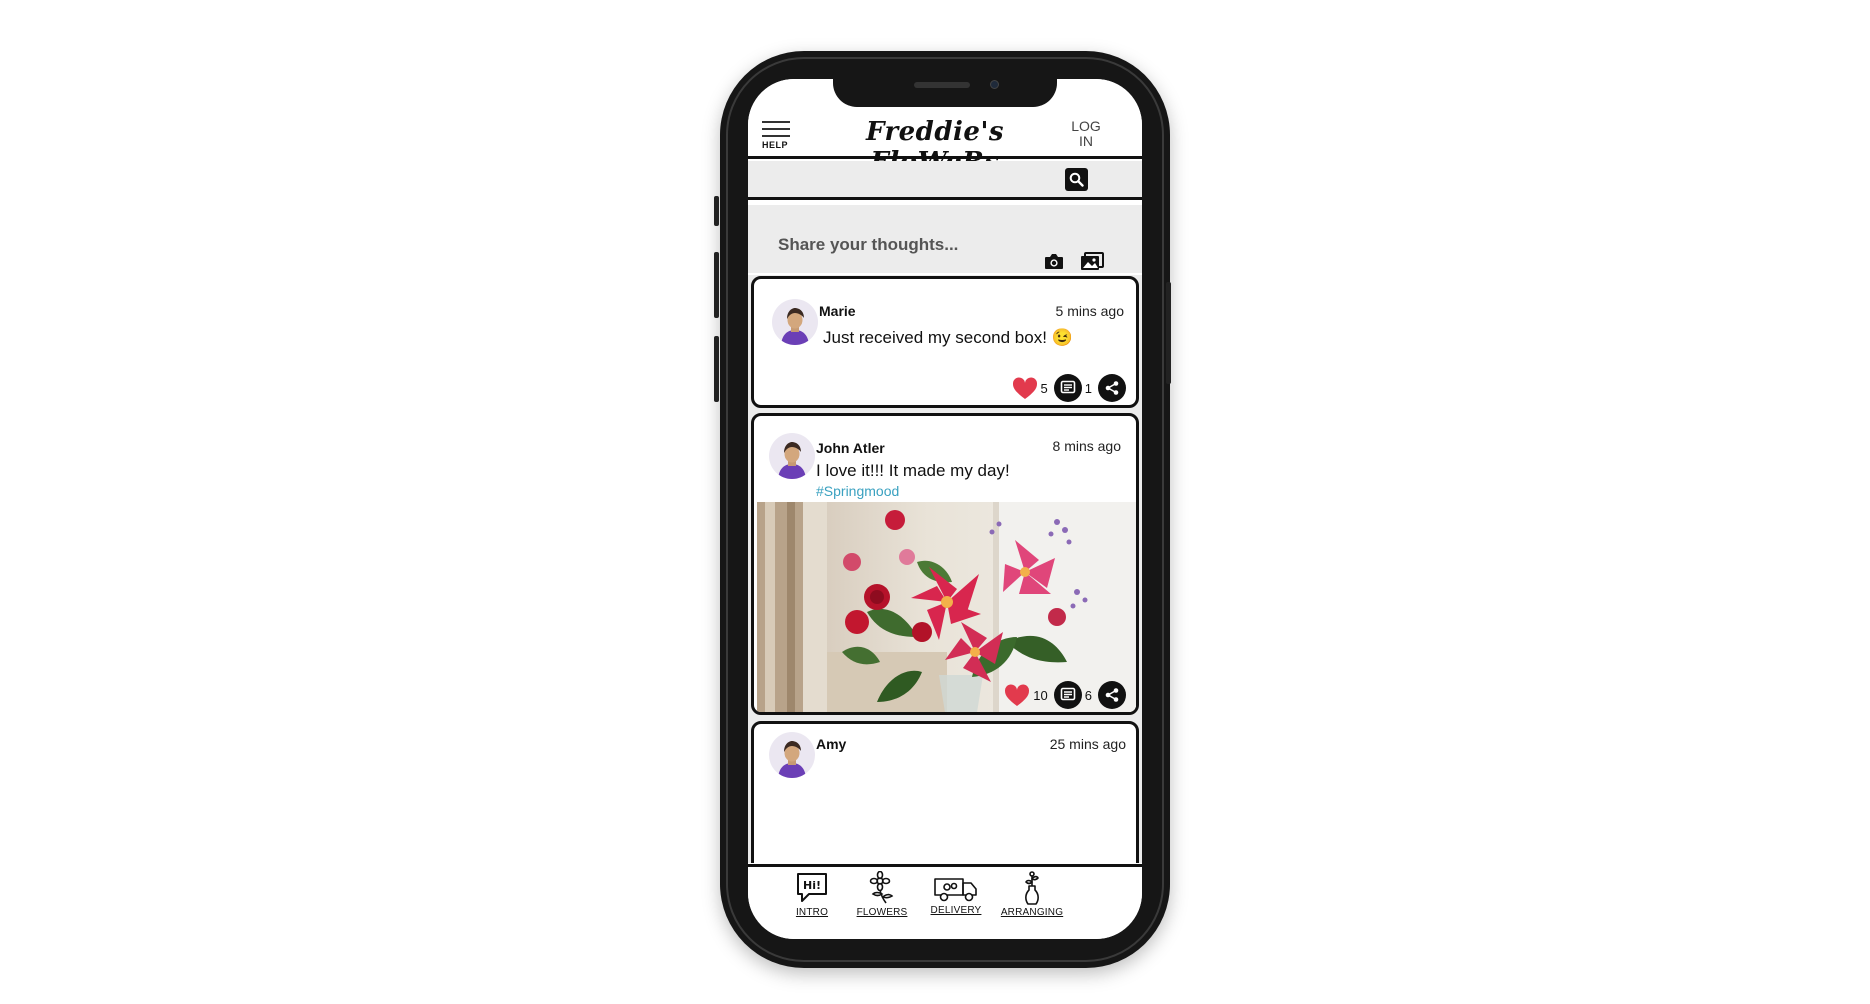 The image size is (1870, 1004). What do you see at coordinates (857, 491) in the screenshot?
I see `post-hashtag: #Springmood` at bounding box center [857, 491].